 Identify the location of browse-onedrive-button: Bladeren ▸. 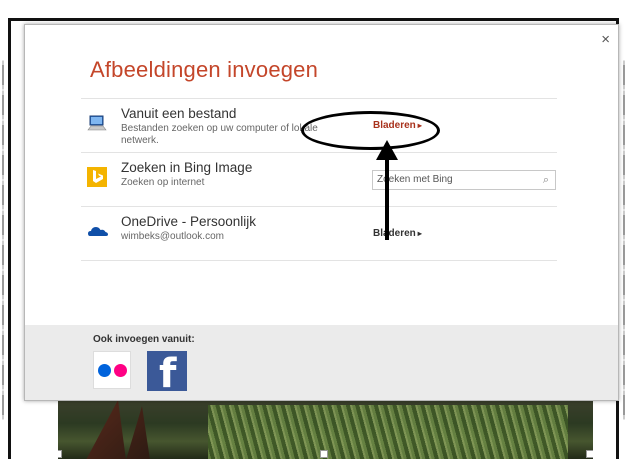
(397, 233).